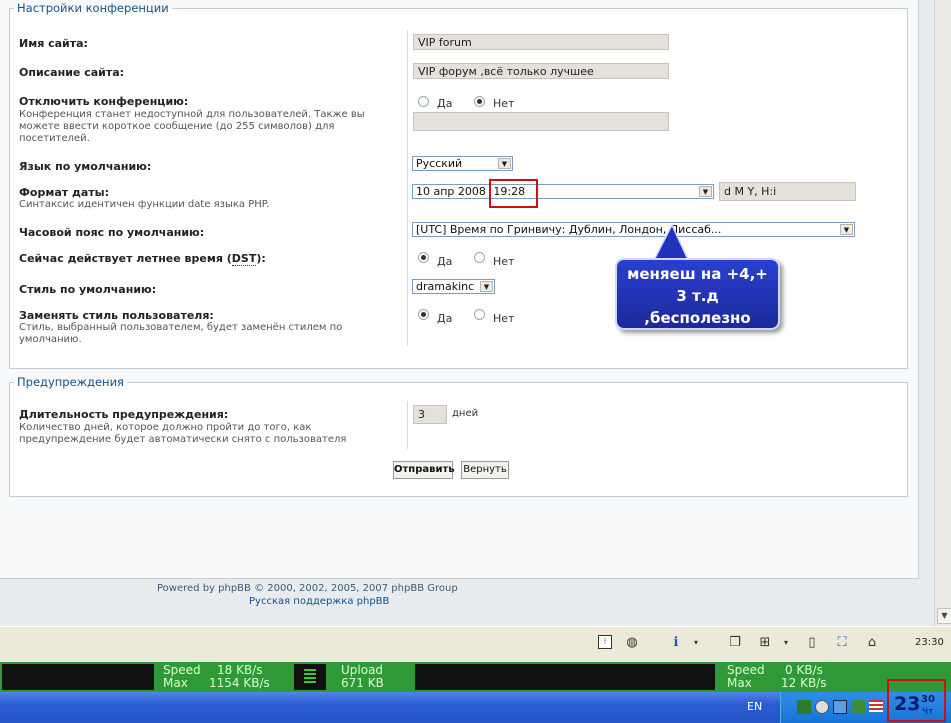 The height and width of the screenshot is (723, 951). What do you see at coordinates (842, 643) in the screenshot?
I see `fullscreen-icon: ⛶` at bounding box center [842, 643].